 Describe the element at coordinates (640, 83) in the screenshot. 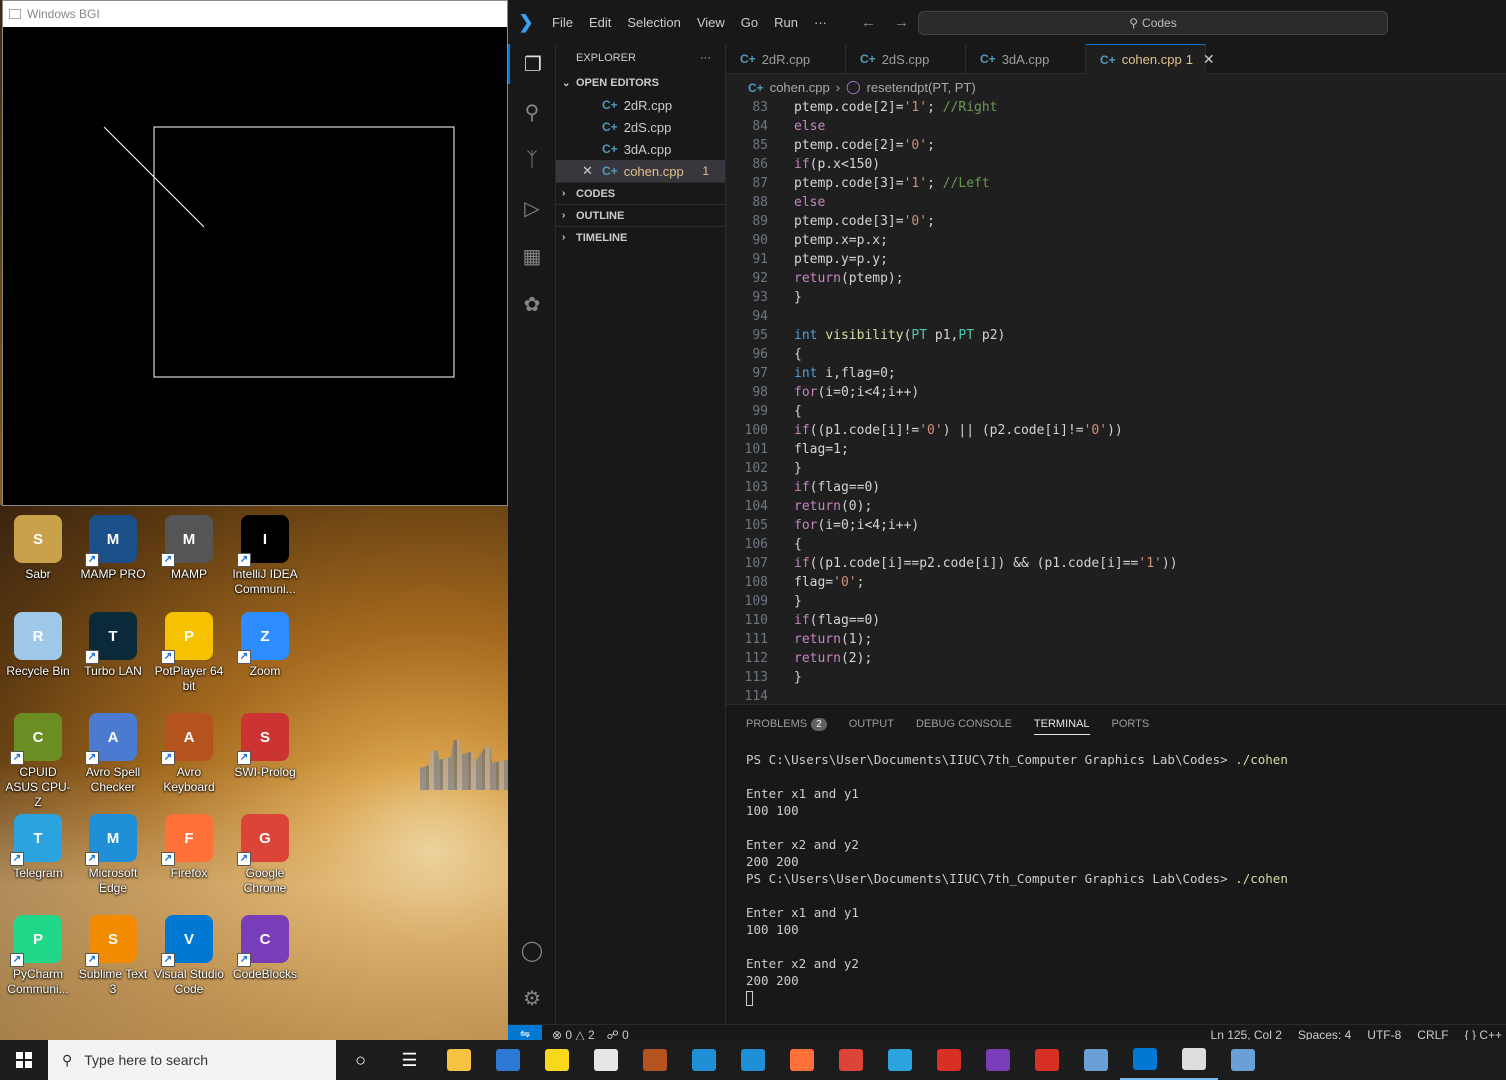

I see `open-editors-section: ⌄ OPEN EDITORS` at that location.